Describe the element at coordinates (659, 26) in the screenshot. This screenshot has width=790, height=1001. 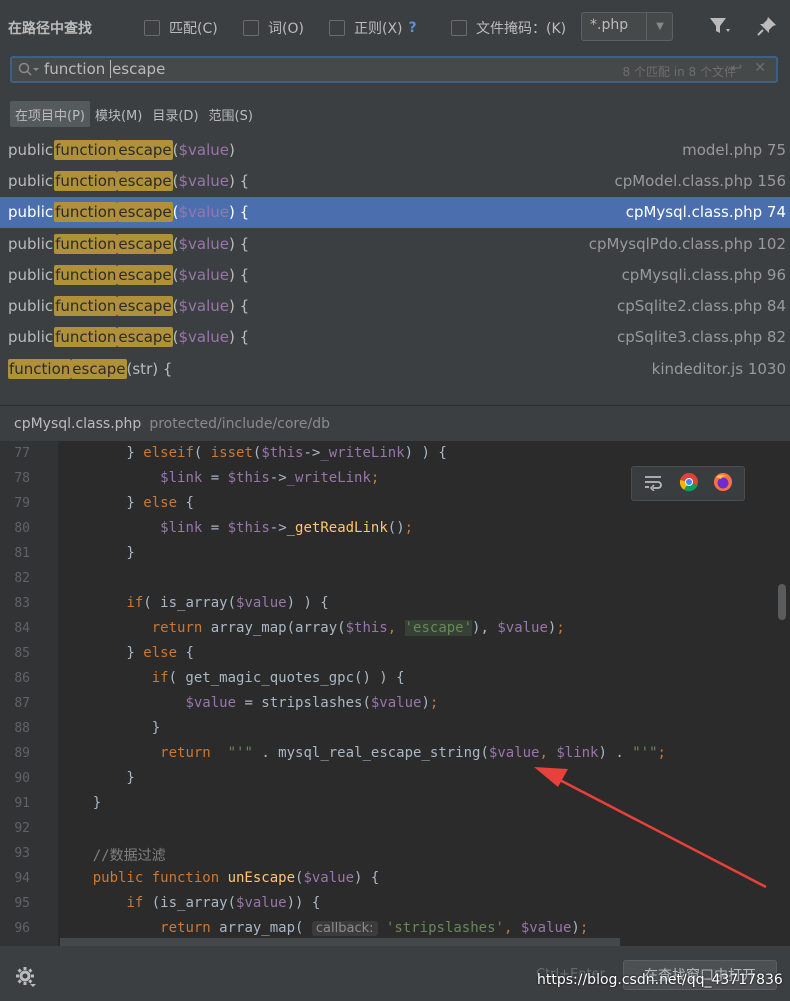
I see `chevron-down-icon: ▼` at that location.